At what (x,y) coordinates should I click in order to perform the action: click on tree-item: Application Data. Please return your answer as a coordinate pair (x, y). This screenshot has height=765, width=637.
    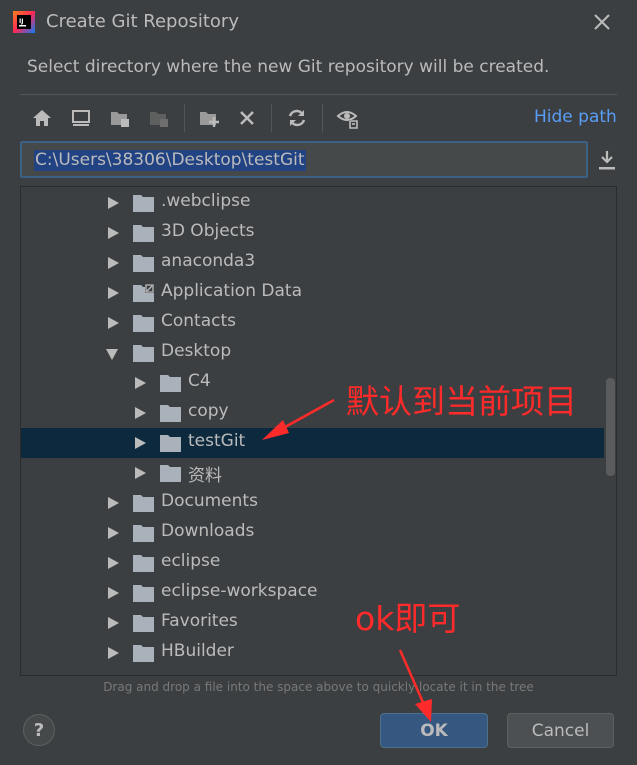
    Looking at the image, I should click on (312, 293).